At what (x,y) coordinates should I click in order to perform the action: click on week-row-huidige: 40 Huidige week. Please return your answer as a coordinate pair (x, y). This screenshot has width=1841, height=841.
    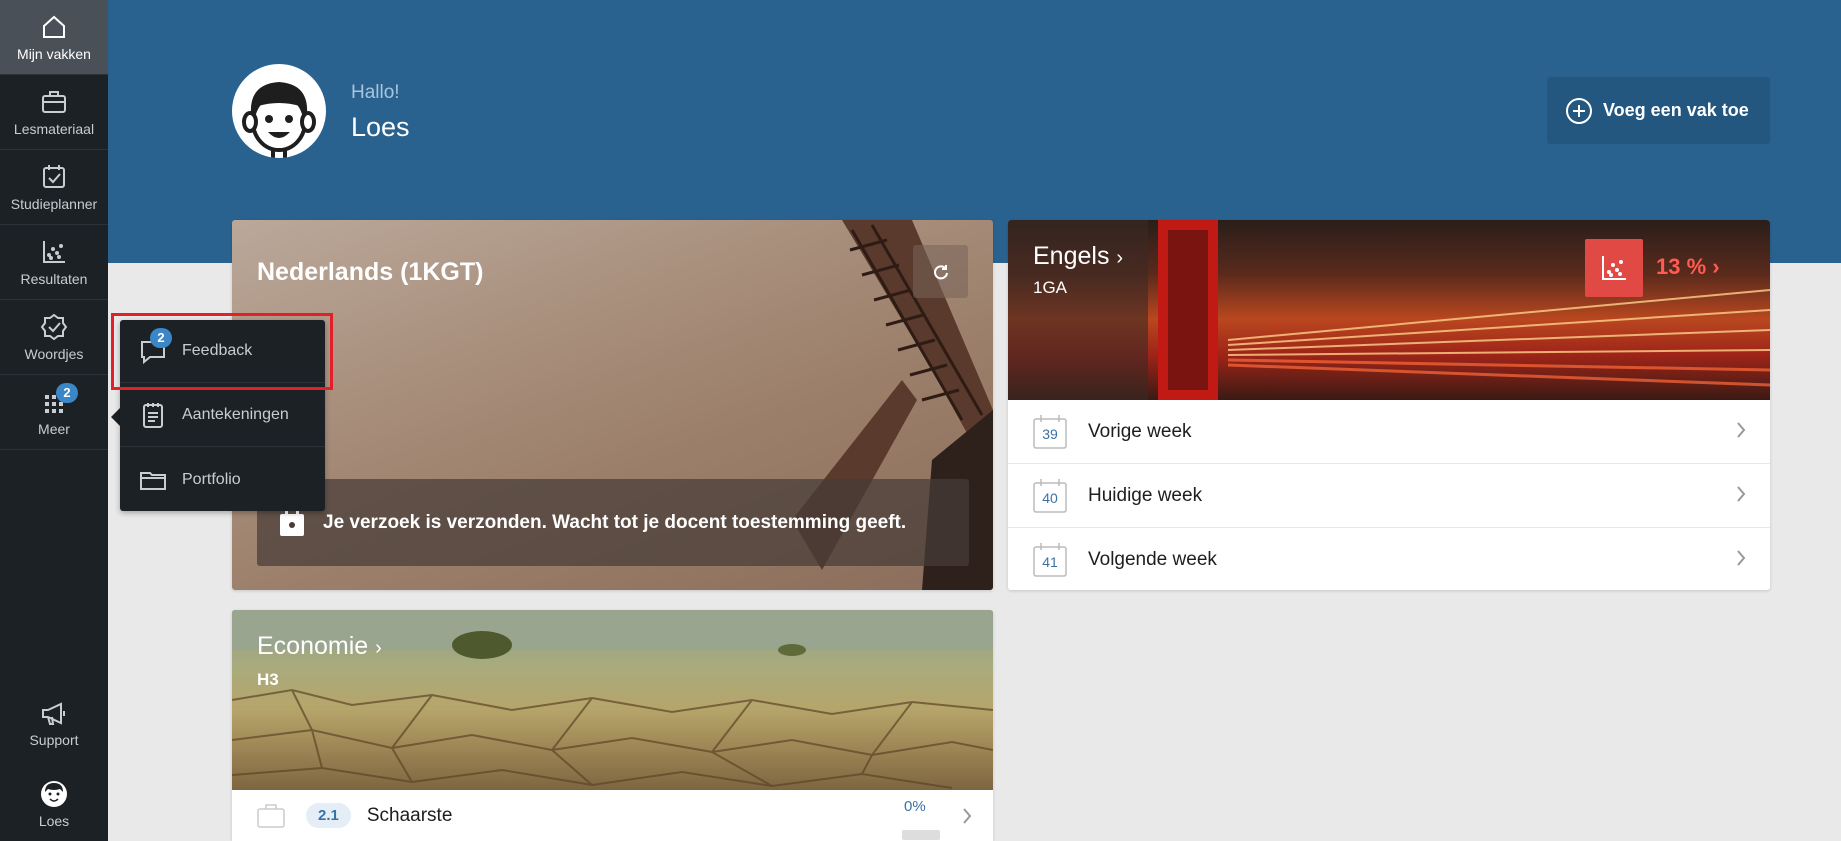
    Looking at the image, I should click on (1389, 496).